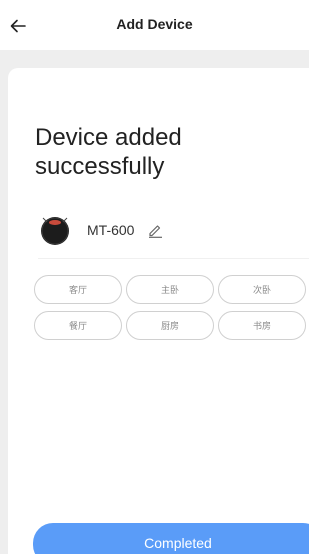 This screenshot has height=554, width=320. What do you see at coordinates (55, 231) in the screenshot?
I see `robot-vacuum-icon` at bounding box center [55, 231].